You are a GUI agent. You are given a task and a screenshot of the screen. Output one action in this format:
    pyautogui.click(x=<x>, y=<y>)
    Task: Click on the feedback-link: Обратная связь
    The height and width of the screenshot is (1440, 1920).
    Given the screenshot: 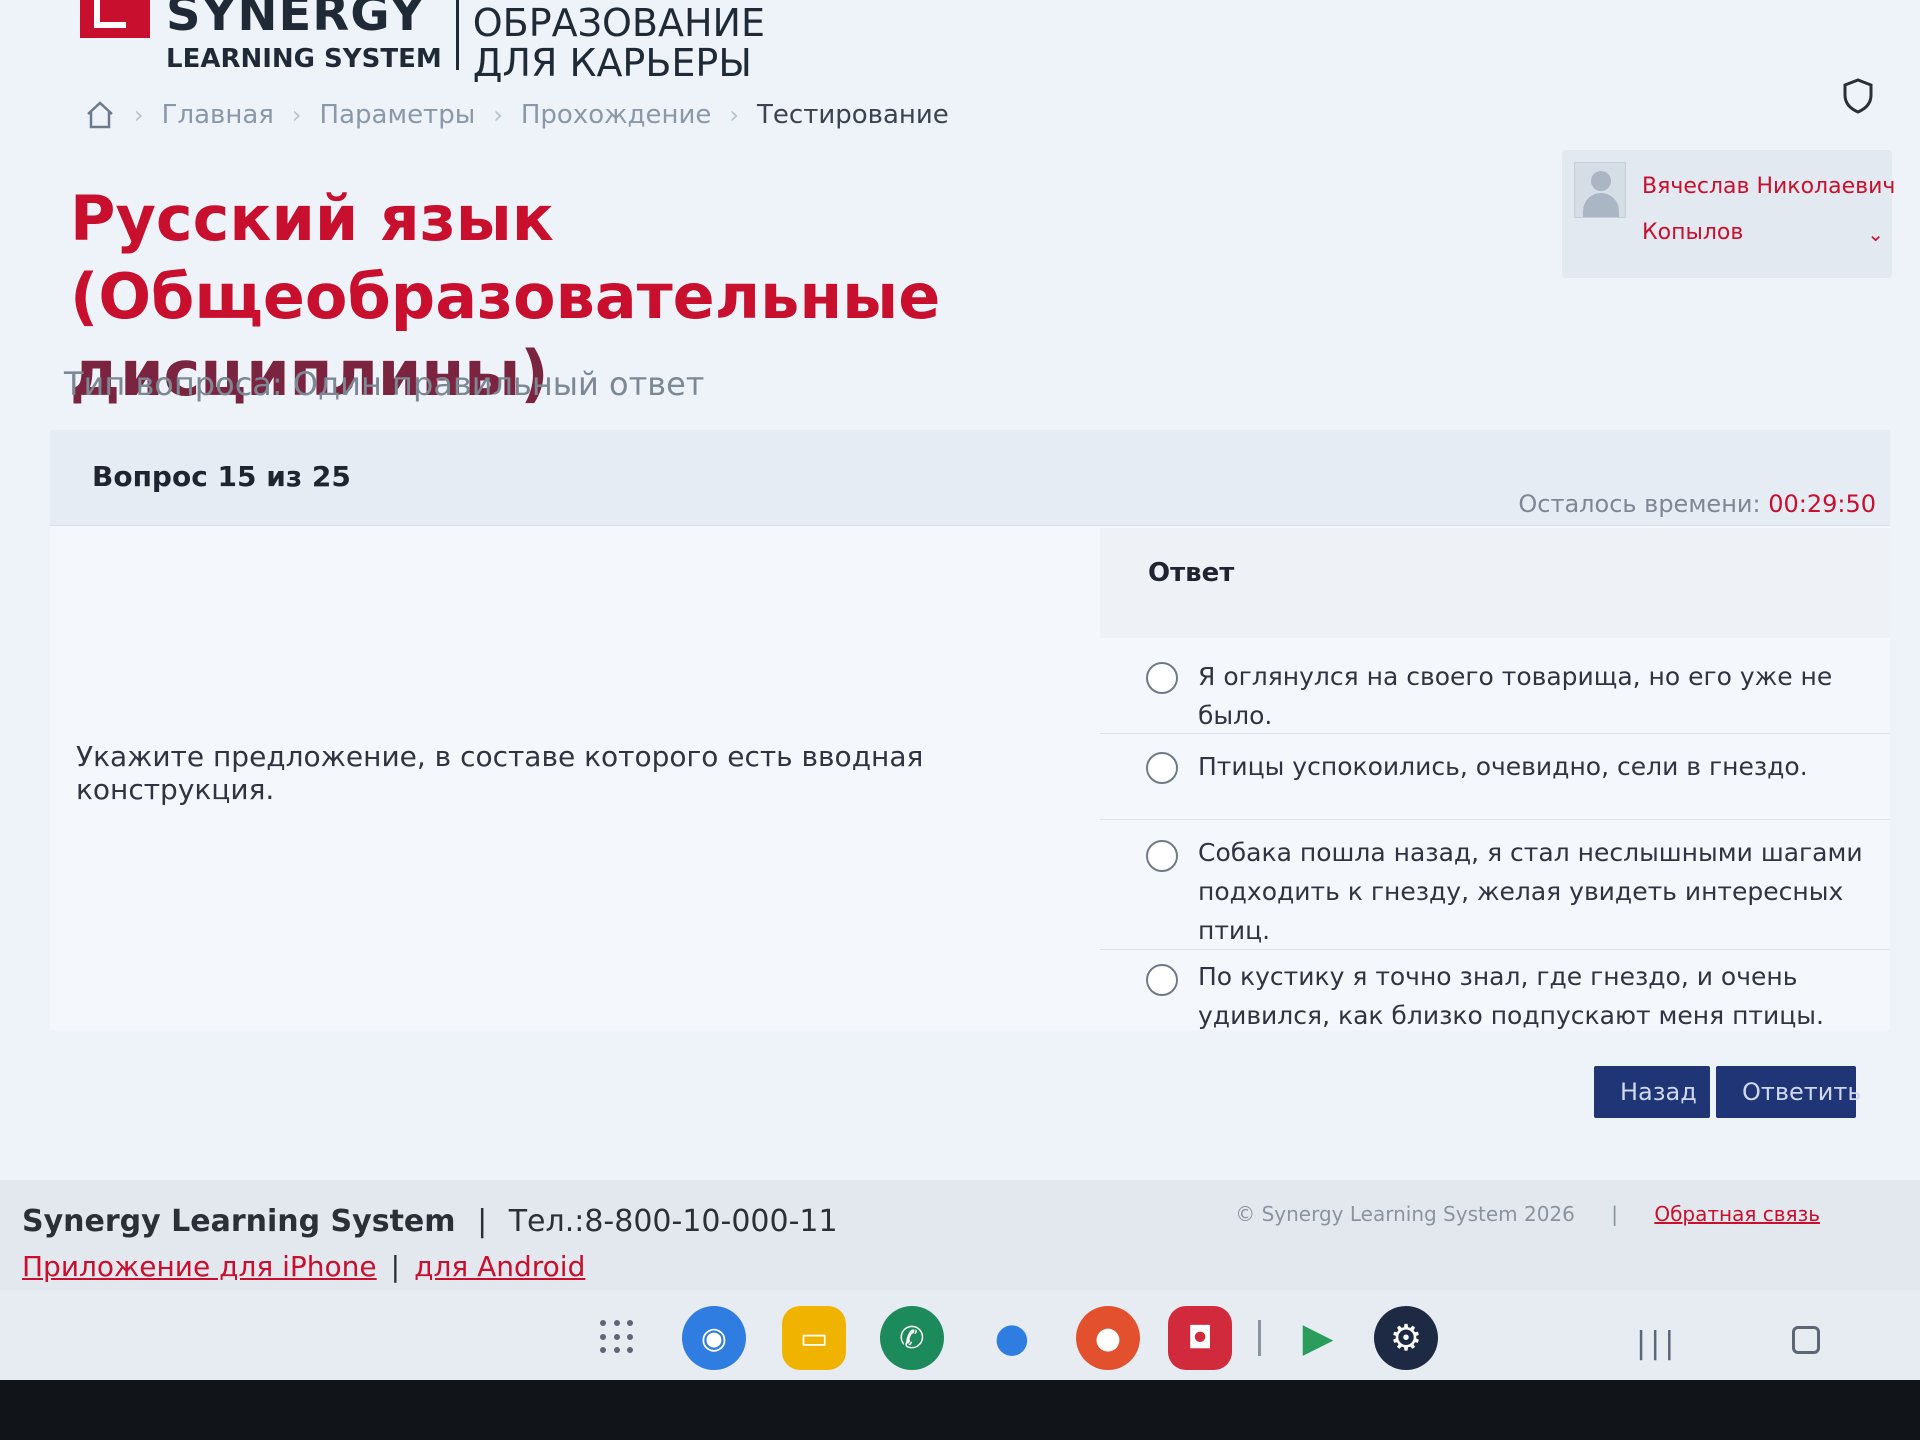 What is the action you would take?
    pyautogui.click(x=1737, y=1214)
    